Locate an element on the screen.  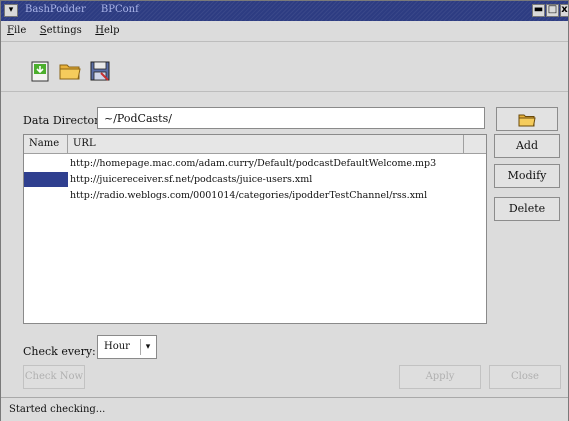
menu-settings: Settings is located at coordinates (61, 30).